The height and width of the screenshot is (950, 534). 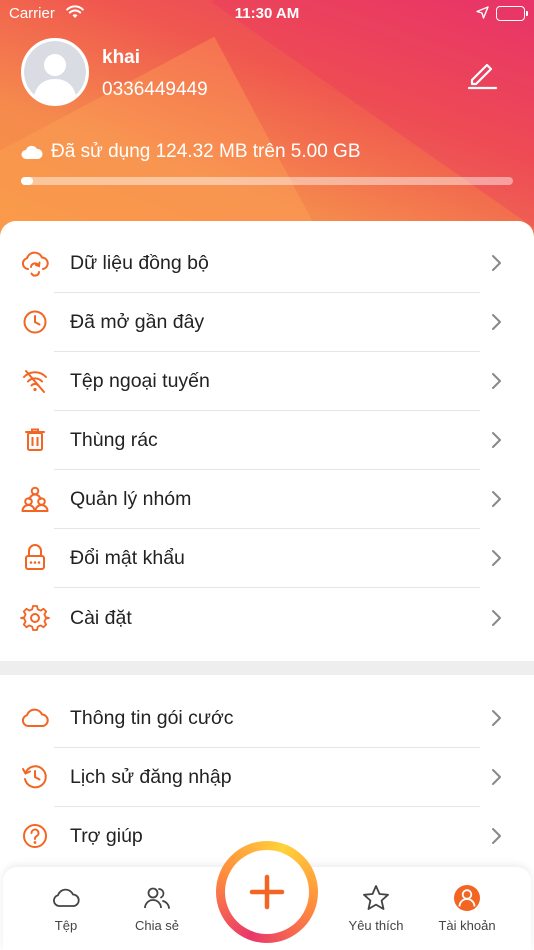 I want to click on menu-item-change-password: Đổi mật khẩu, so click(x=267, y=558).